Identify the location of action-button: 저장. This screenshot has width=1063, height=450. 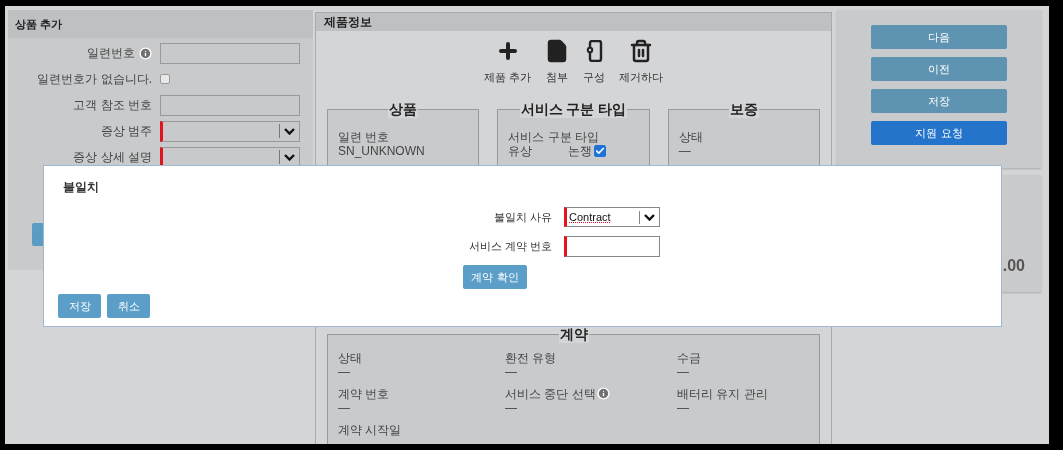
(939, 101).